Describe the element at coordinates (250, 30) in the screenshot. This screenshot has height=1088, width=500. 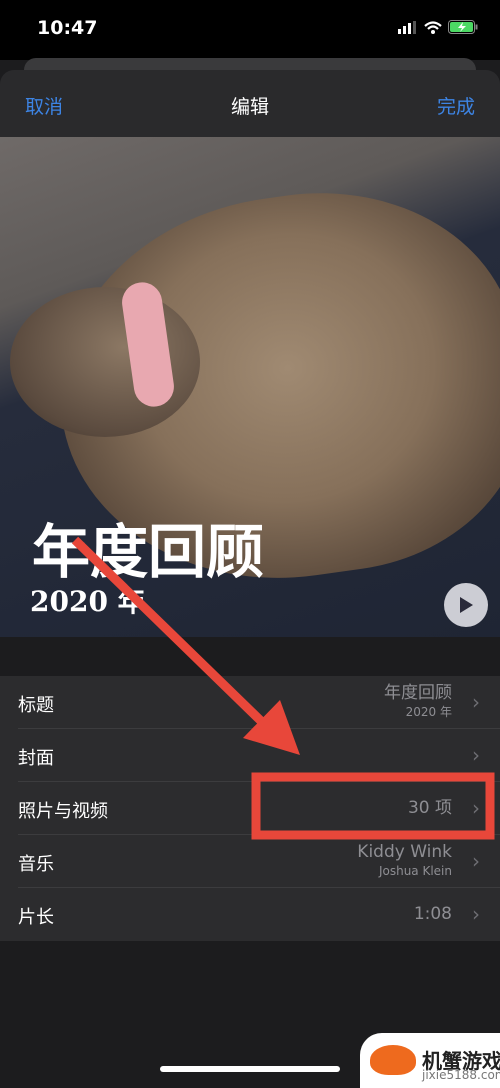
I see `status-bar: 10:47` at that location.